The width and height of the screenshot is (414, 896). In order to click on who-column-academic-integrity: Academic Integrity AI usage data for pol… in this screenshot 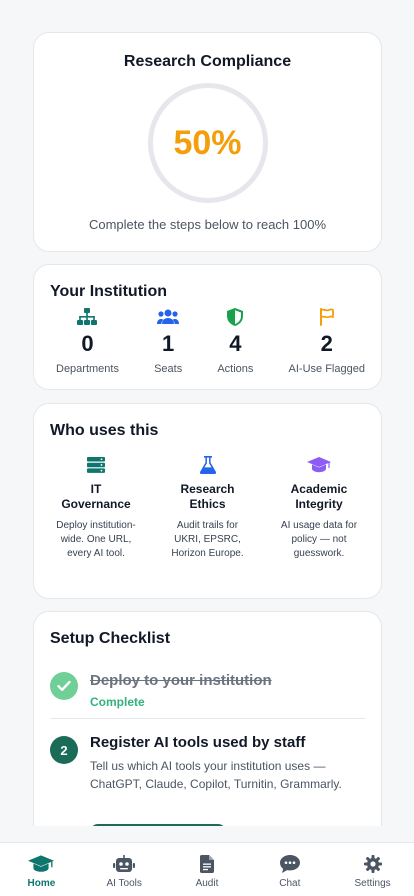, I will do `click(319, 508)`.